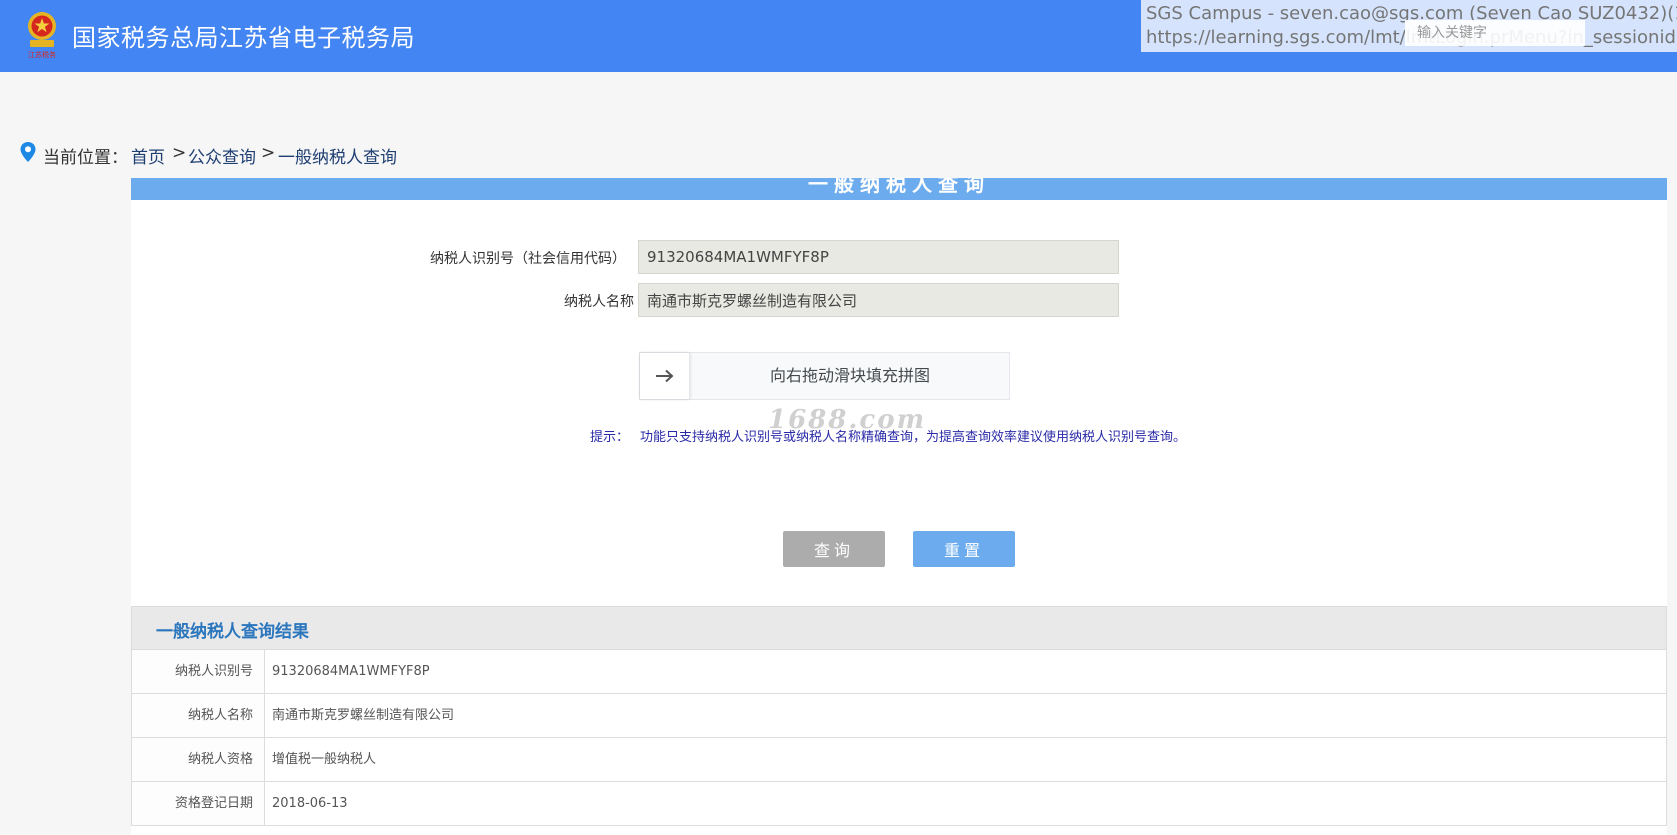 The width and height of the screenshot is (1677, 835). I want to click on result-label: 纳税人名称, so click(198, 715).